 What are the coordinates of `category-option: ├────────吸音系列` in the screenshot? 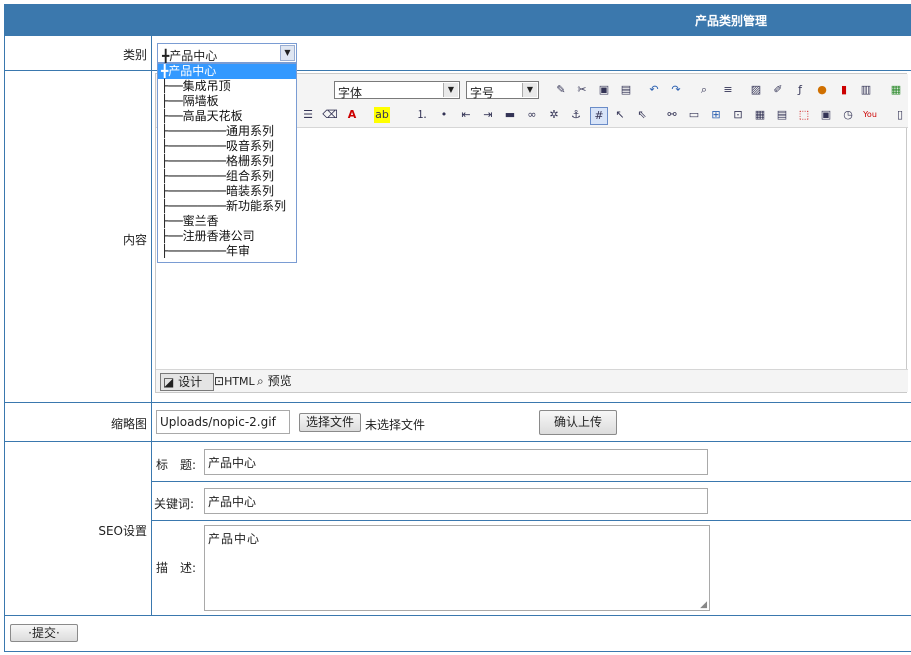 It's located at (227, 146).